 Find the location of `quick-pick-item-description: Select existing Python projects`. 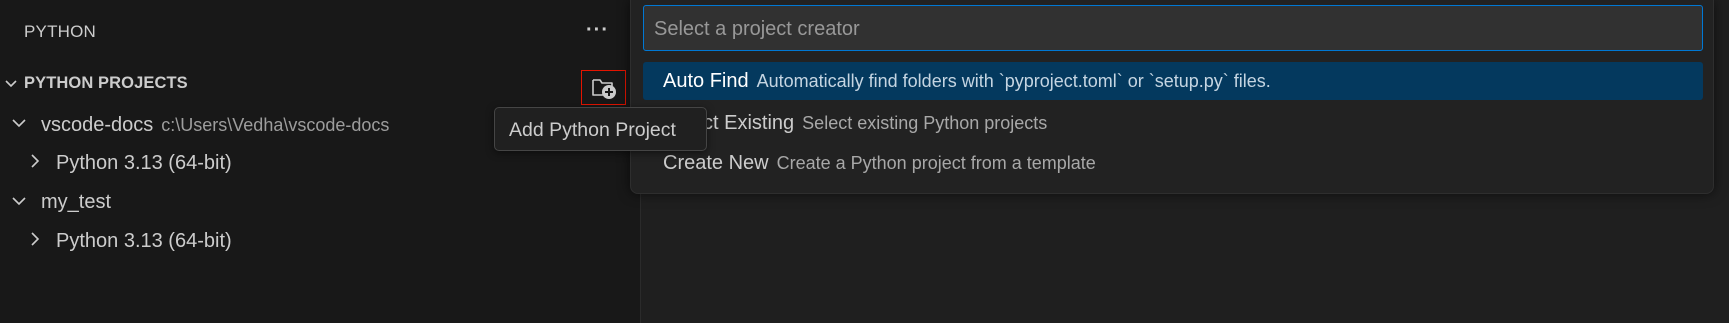

quick-pick-item-description: Select existing Python projects is located at coordinates (925, 123).